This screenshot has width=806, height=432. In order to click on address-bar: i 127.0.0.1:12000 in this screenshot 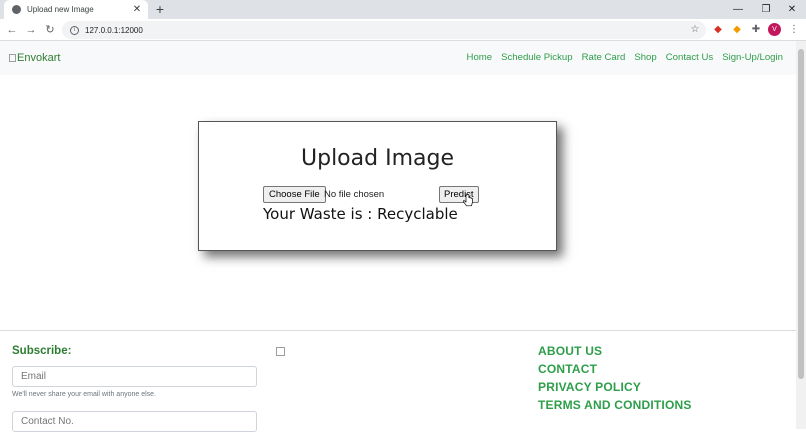, I will do `click(384, 30)`.